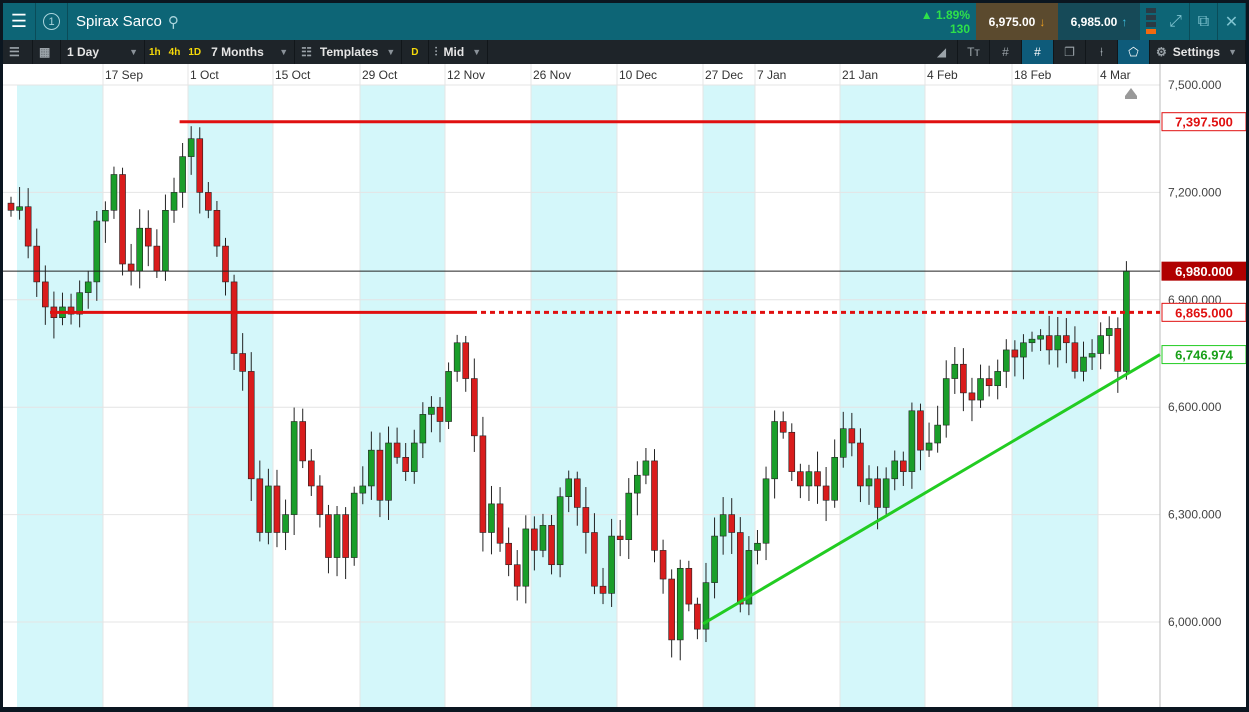 This screenshot has width=1249, height=712. What do you see at coordinates (1070, 52) in the screenshot?
I see `layers-icon: ❐` at bounding box center [1070, 52].